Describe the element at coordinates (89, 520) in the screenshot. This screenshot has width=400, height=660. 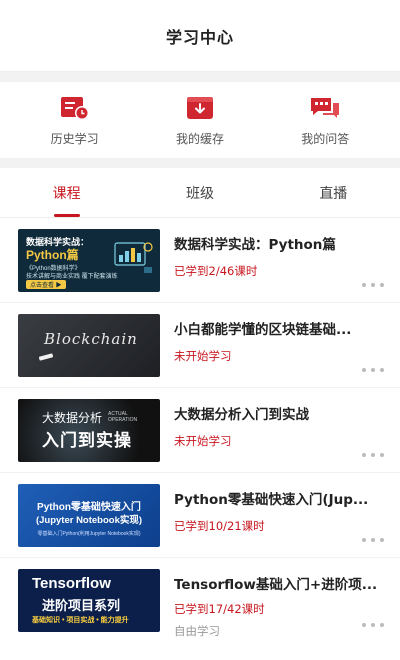
I see `thumb-line: (Jupyter Notebook实现)` at that location.